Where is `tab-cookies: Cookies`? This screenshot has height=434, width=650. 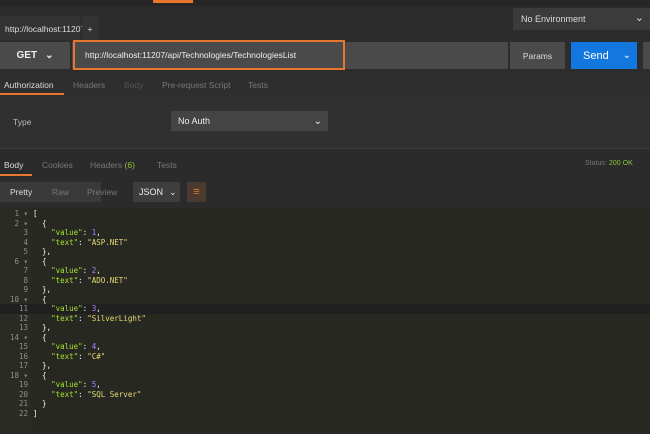 tab-cookies: Cookies is located at coordinates (57, 165).